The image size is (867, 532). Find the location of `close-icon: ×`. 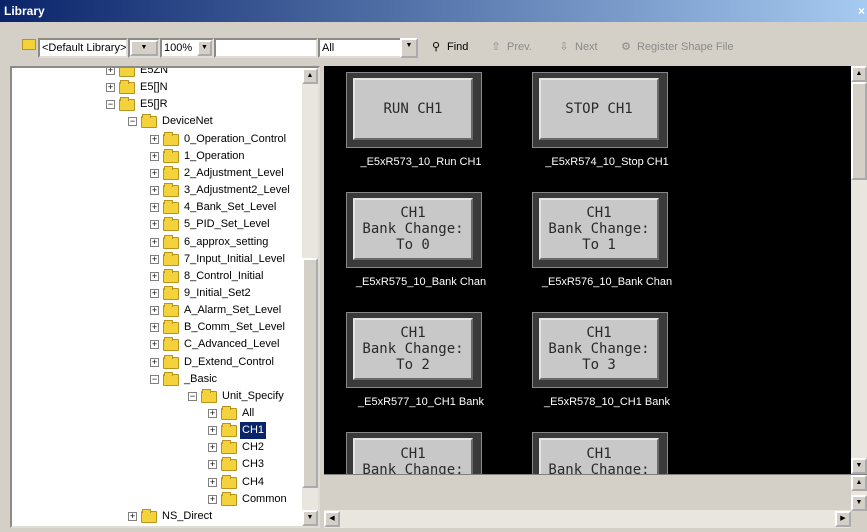

close-icon: × is located at coordinates (861, 11).